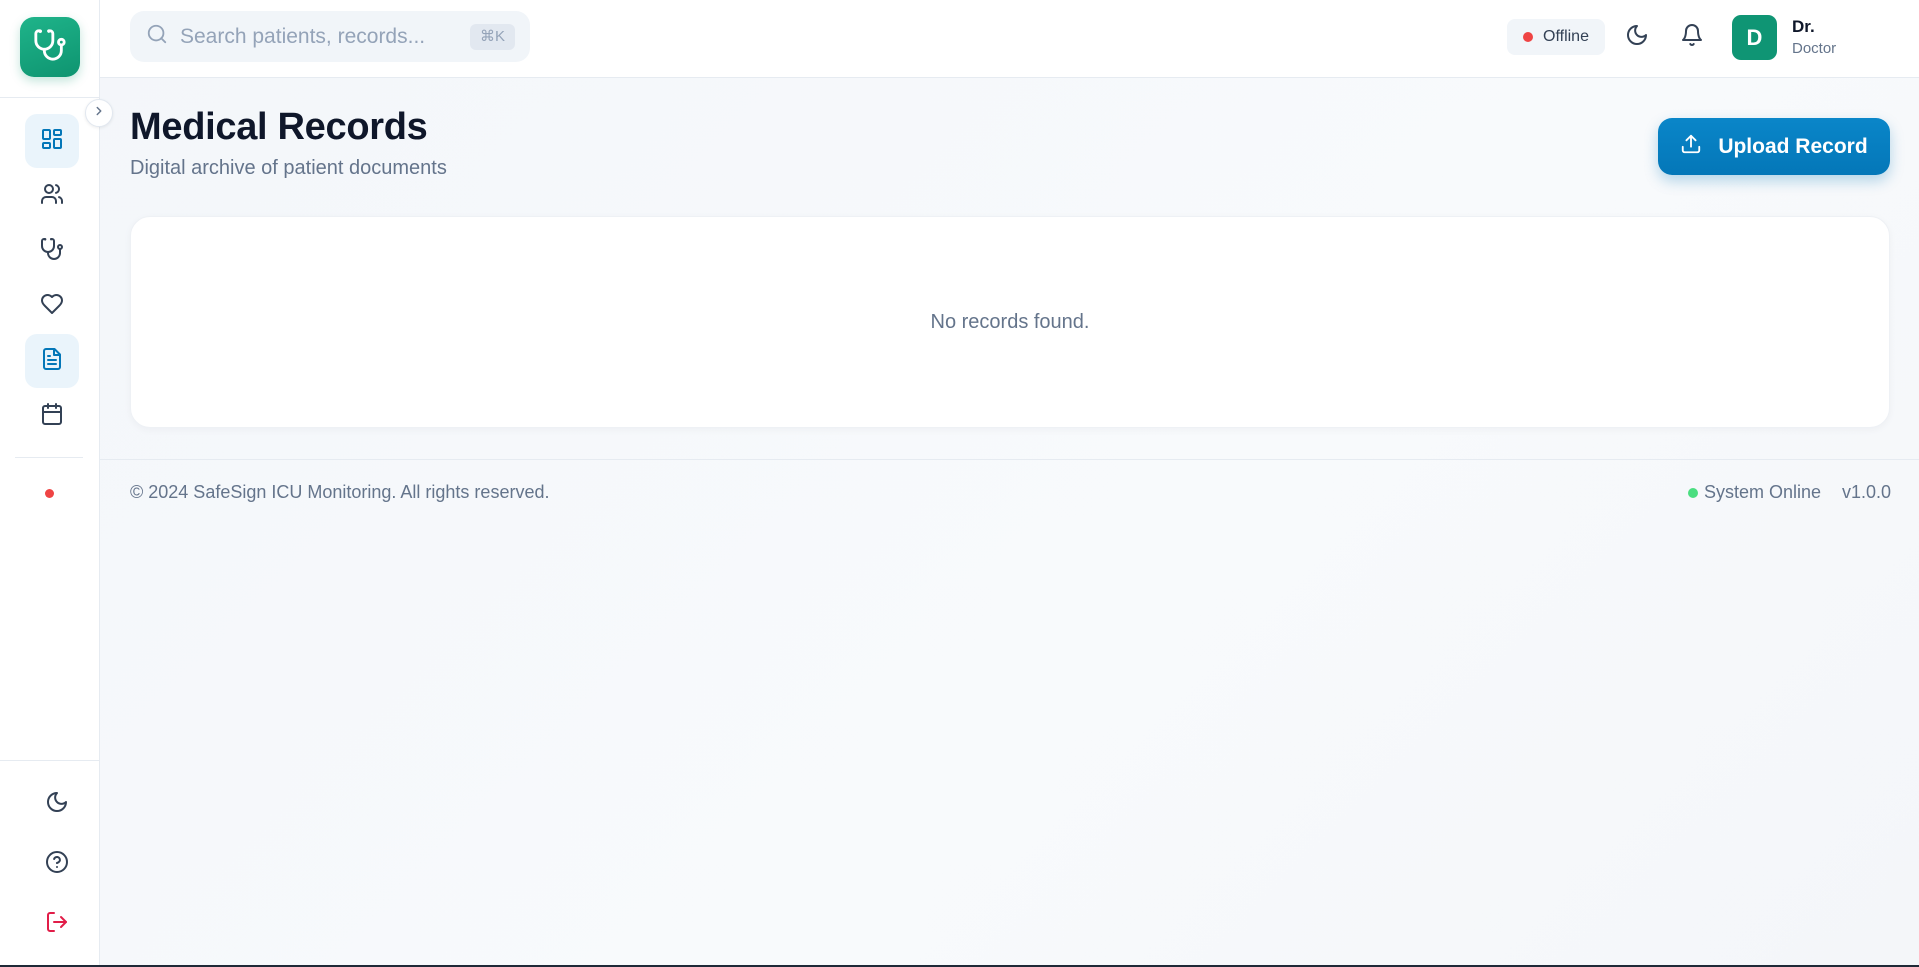 This screenshot has height=967, width=1919. What do you see at coordinates (1814, 48) in the screenshot?
I see `user-role: Doctor` at bounding box center [1814, 48].